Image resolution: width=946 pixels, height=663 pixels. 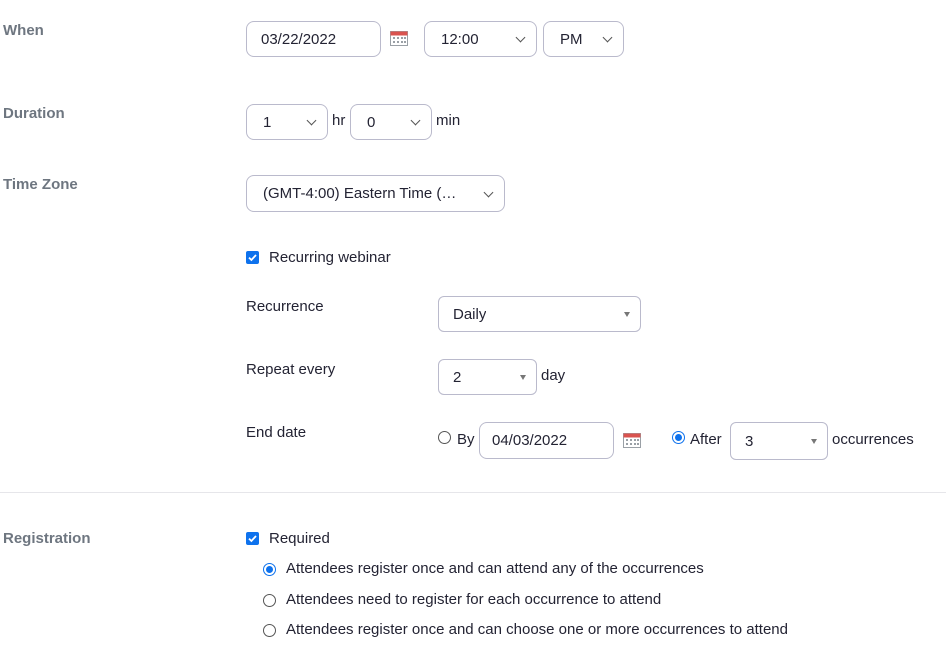 What do you see at coordinates (583, 39) in the screenshot?
I see `ampm-select: PM` at bounding box center [583, 39].